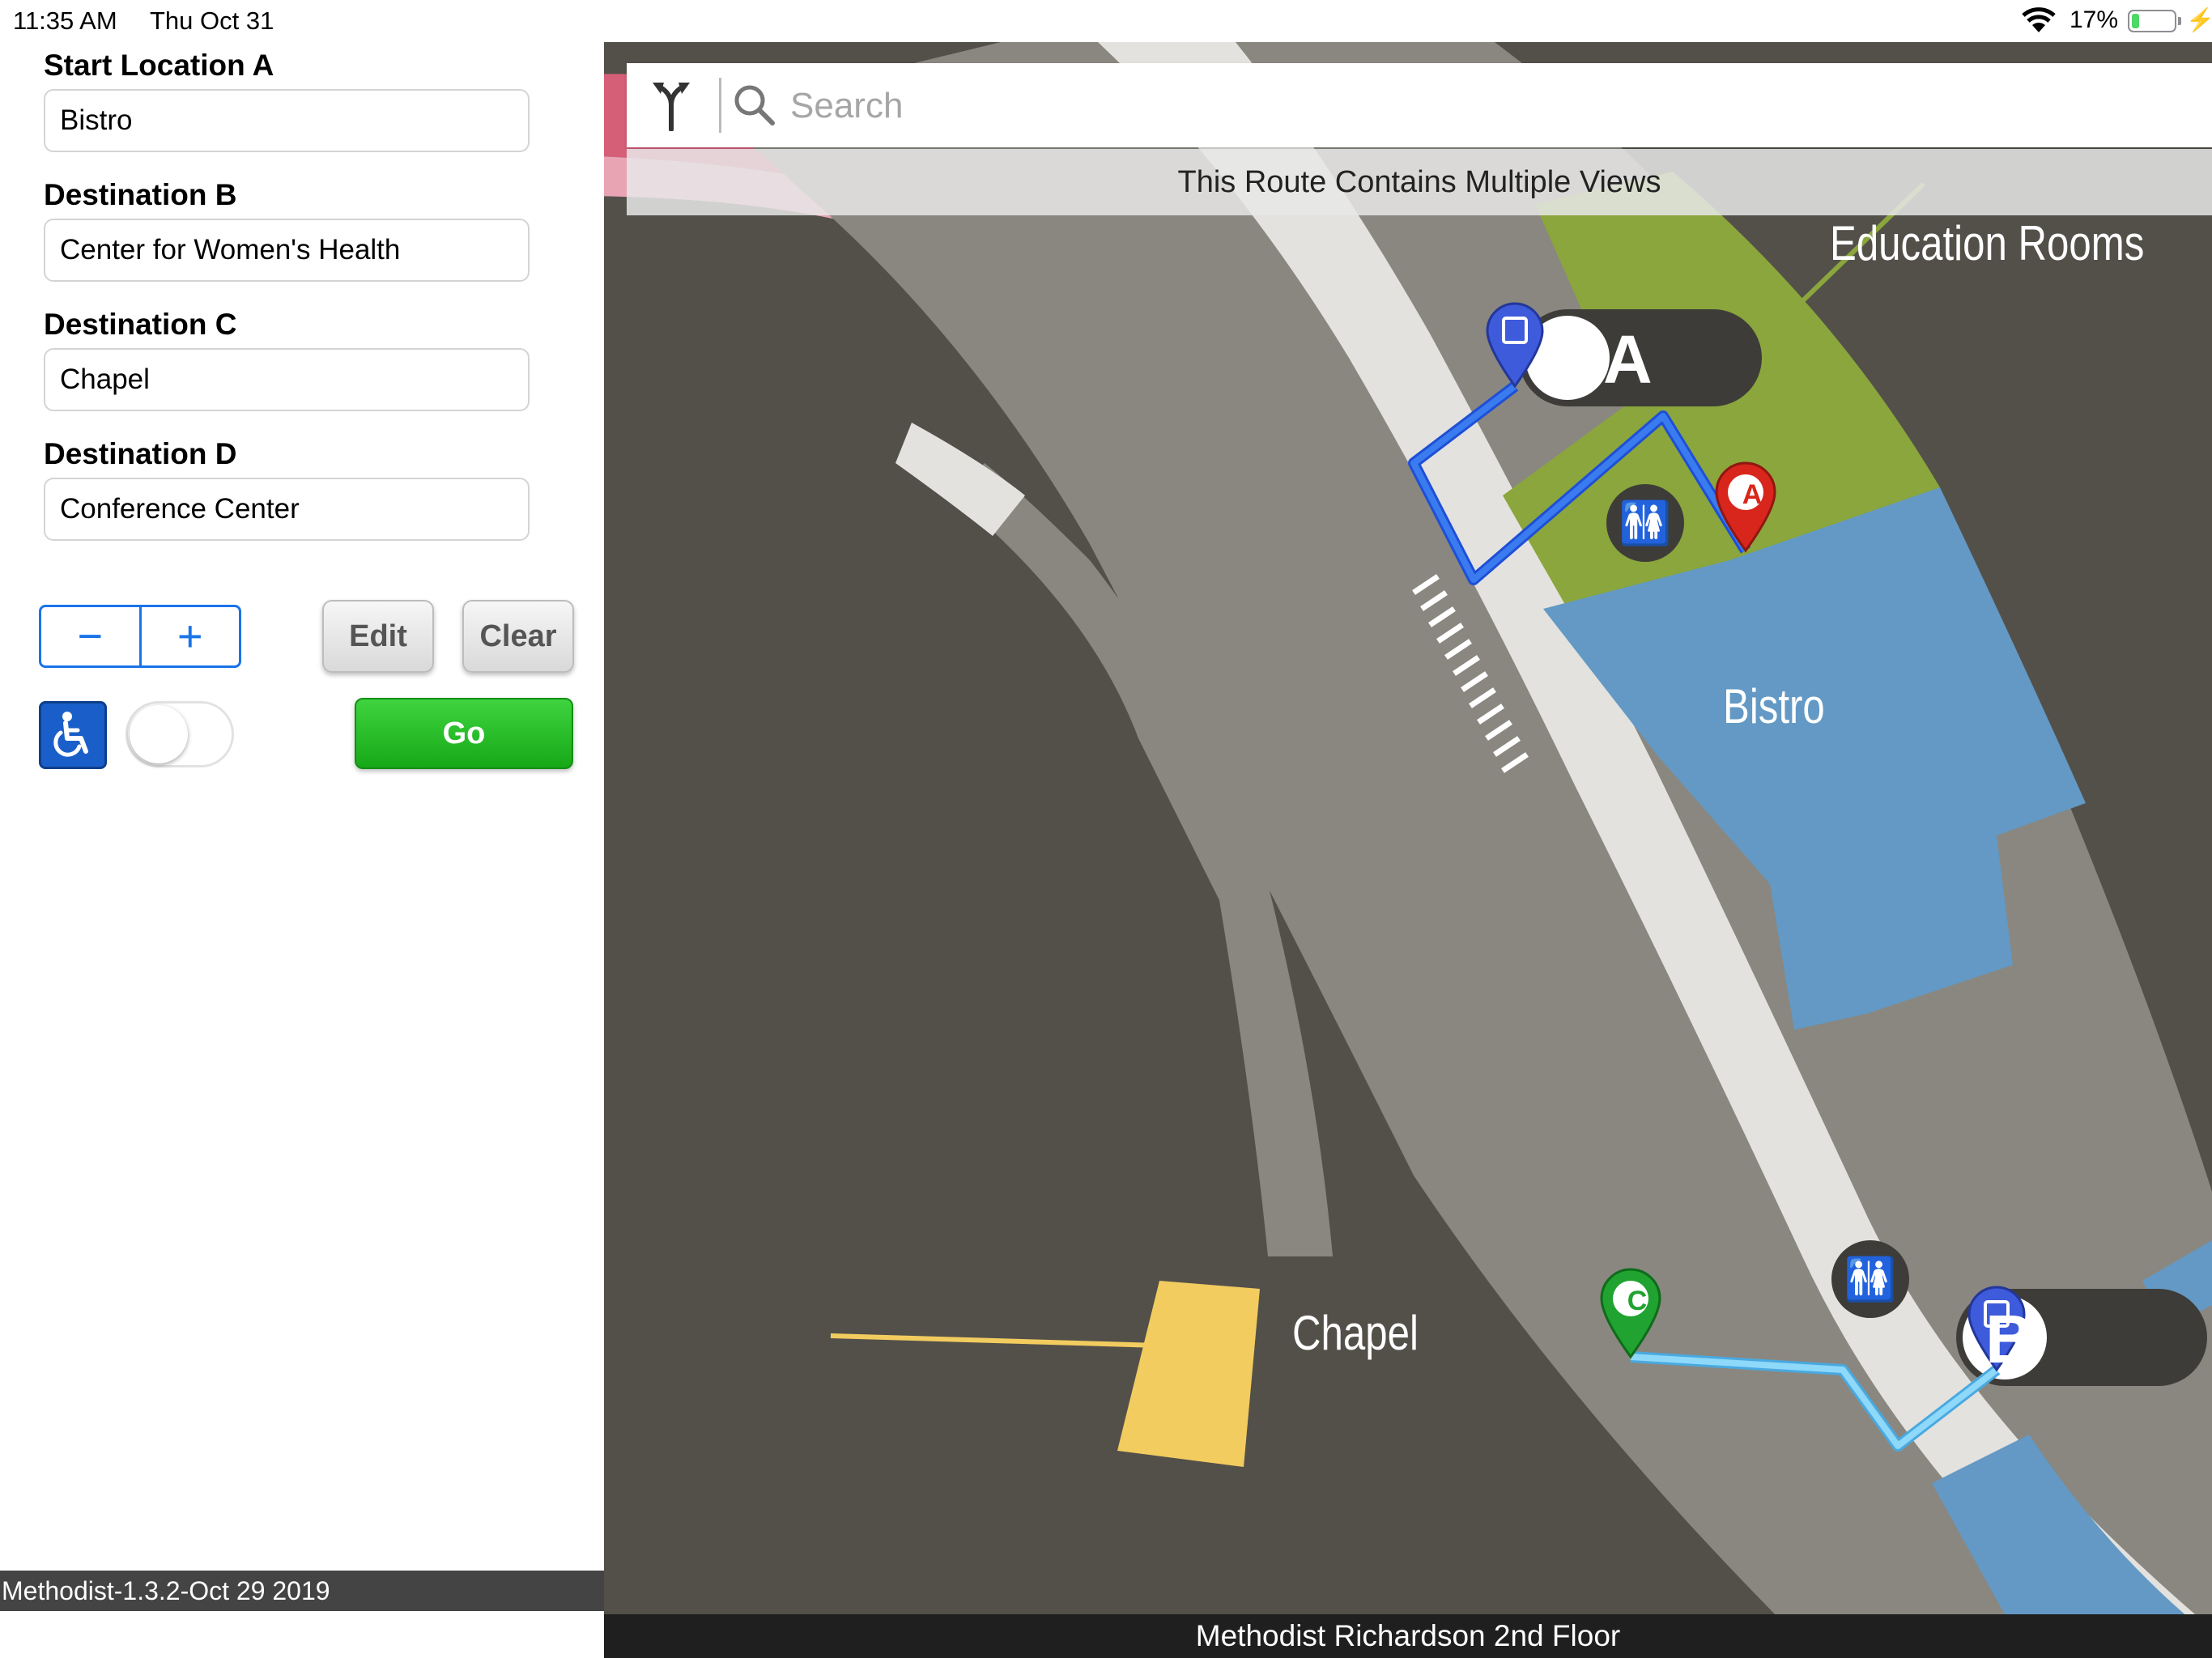 This screenshot has height=1658, width=2212. Describe the element at coordinates (672, 105) in the screenshot. I see `route-split-icon` at that location.